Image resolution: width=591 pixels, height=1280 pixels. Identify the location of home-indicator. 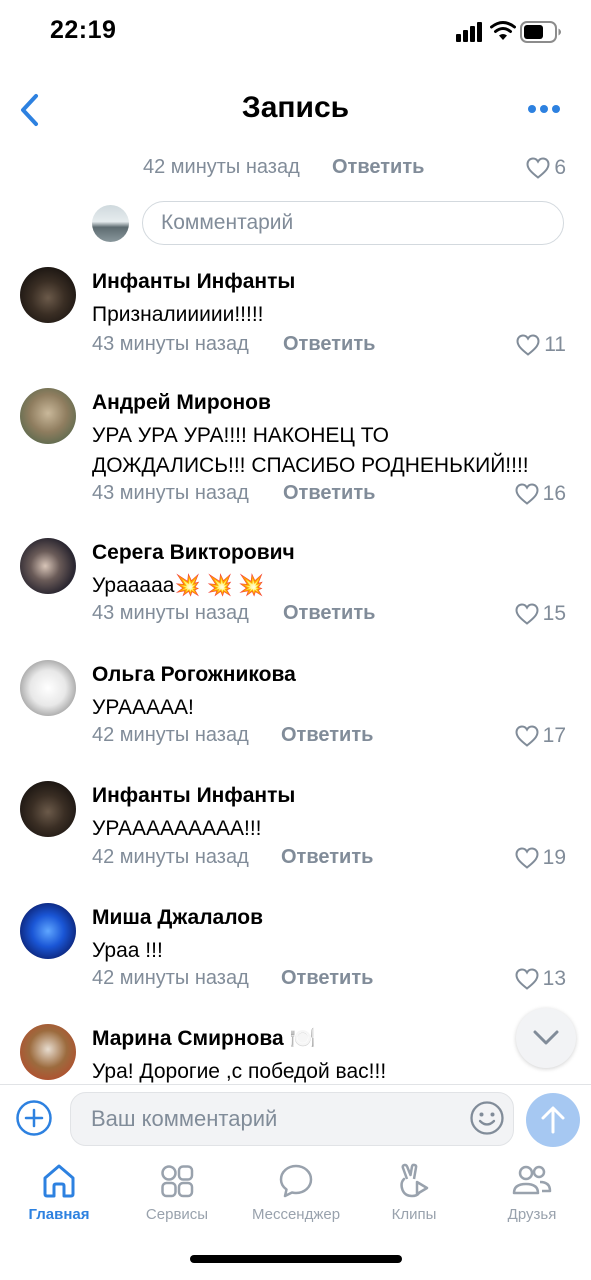
(296, 1259).